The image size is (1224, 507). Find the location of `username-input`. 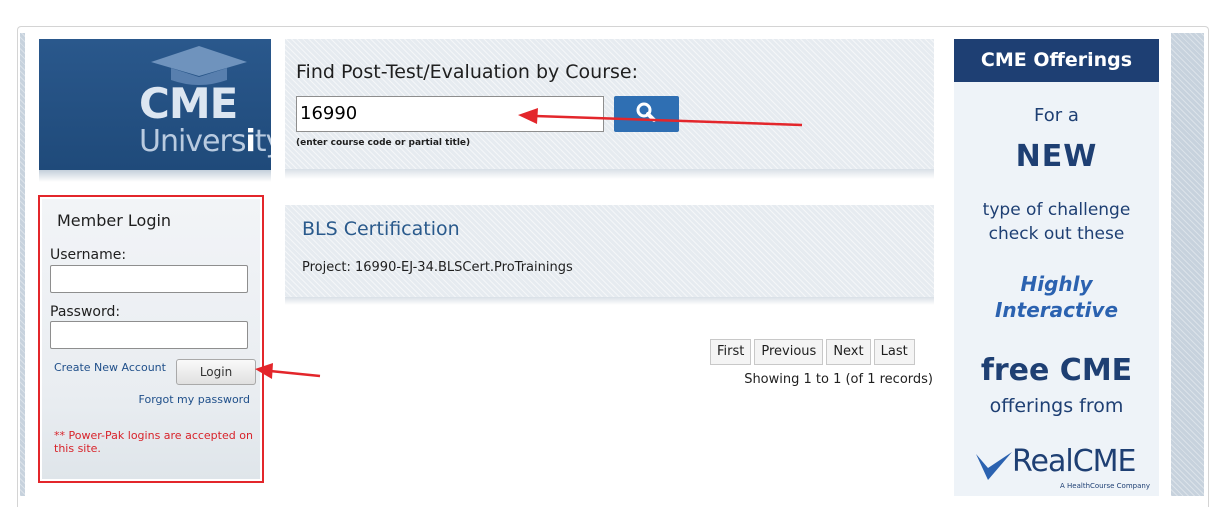

username-input is located at coordinates (149, 279).